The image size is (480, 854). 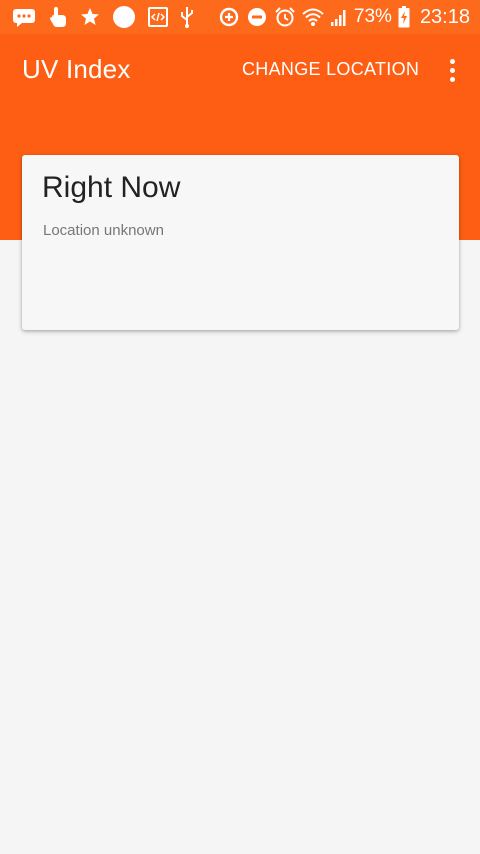 I want to click on chat-icon, so click(x=24, y=17).